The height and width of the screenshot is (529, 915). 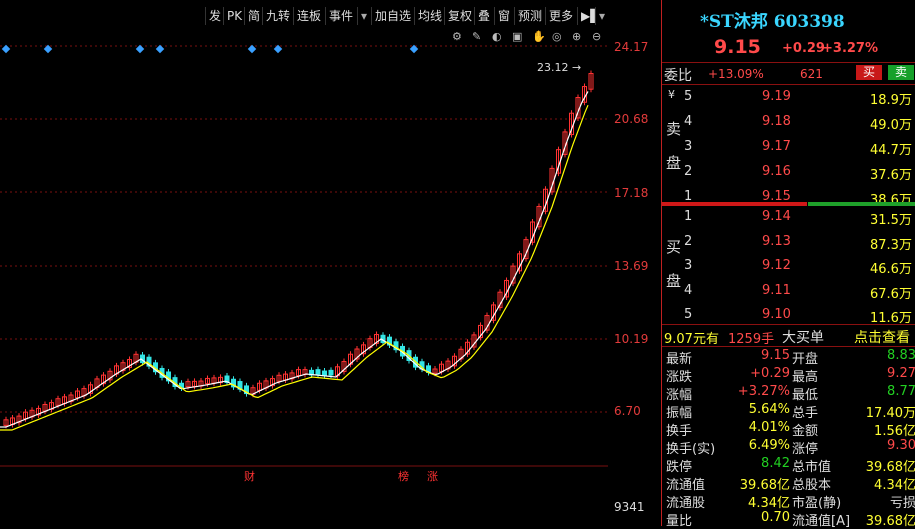 I want to click on stat-label: 跌停, so click(x=679, y=467).